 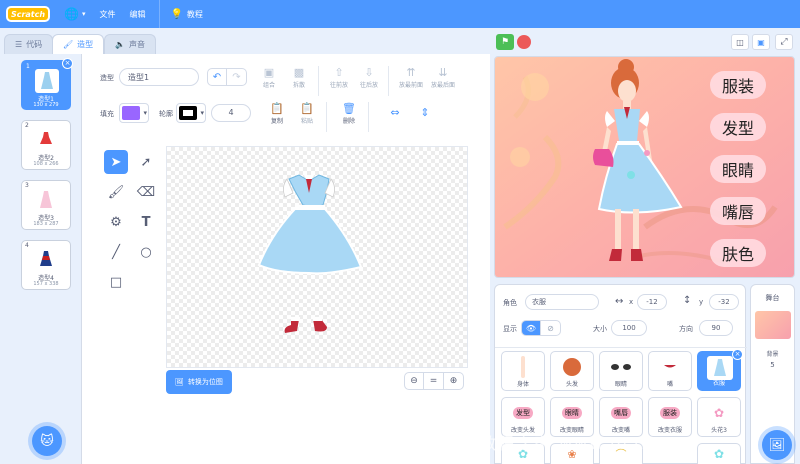 I want to click on stage-button-skin: 肤色, so click(x=738, y=253).